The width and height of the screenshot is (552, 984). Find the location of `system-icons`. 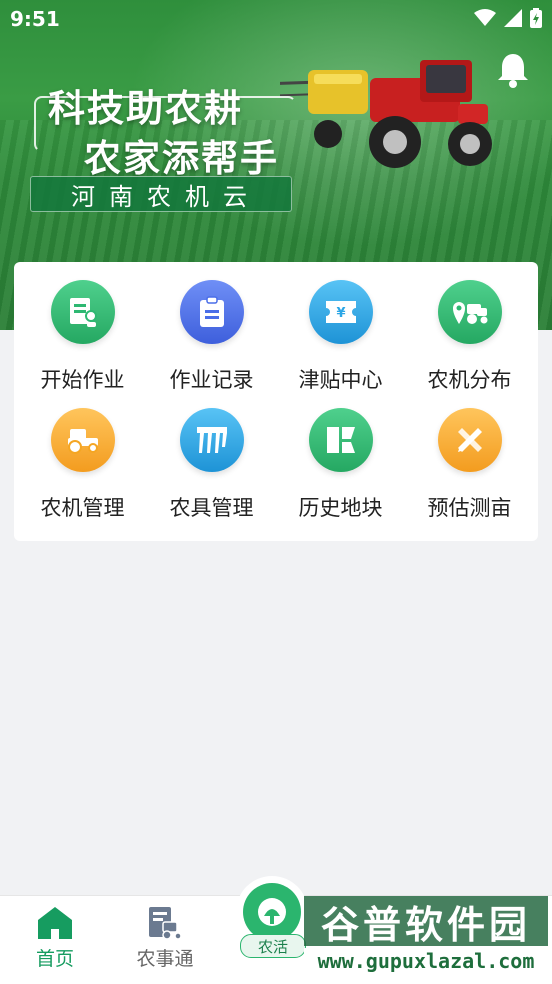

system-icons is located at coordinates (508, 18).